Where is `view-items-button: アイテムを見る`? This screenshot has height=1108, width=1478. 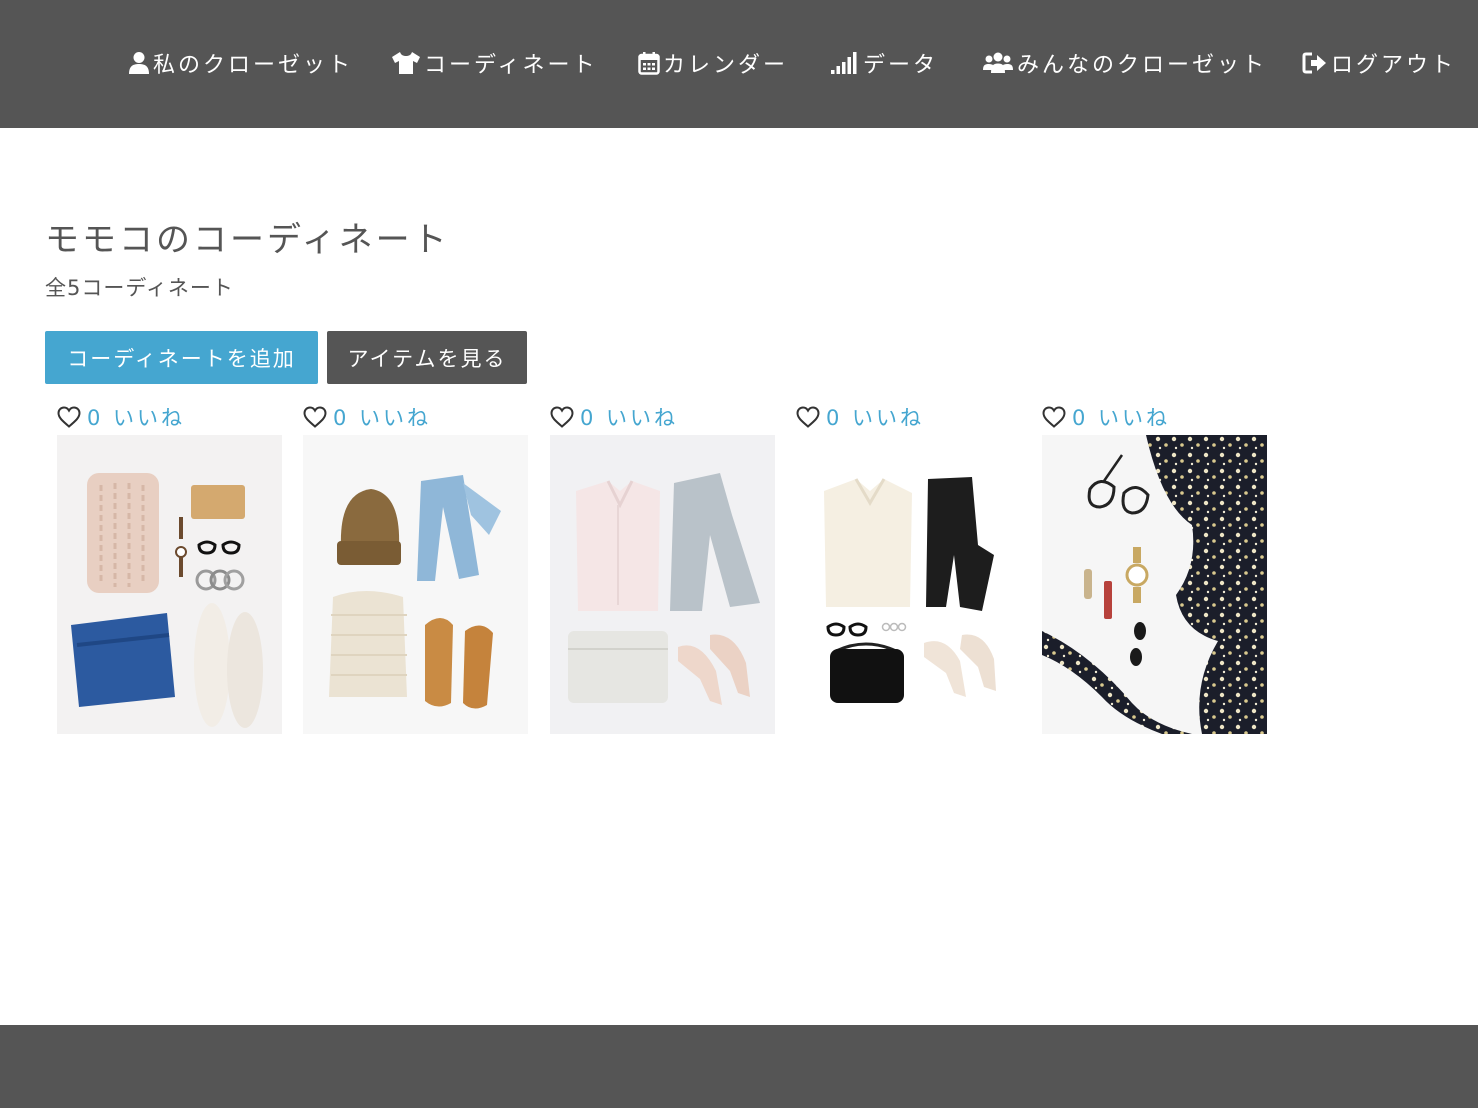
view-items-button: アイテムを見る is located at coordinates (427, 357).